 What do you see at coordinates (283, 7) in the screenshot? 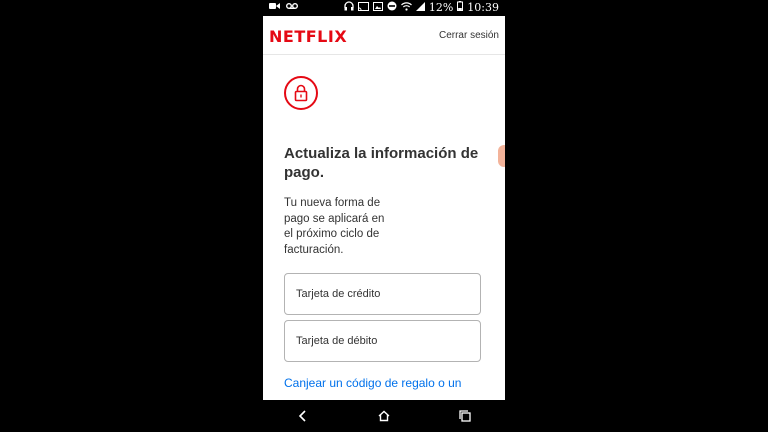
I see `status-bar-left` at bounding box center [283, 7].